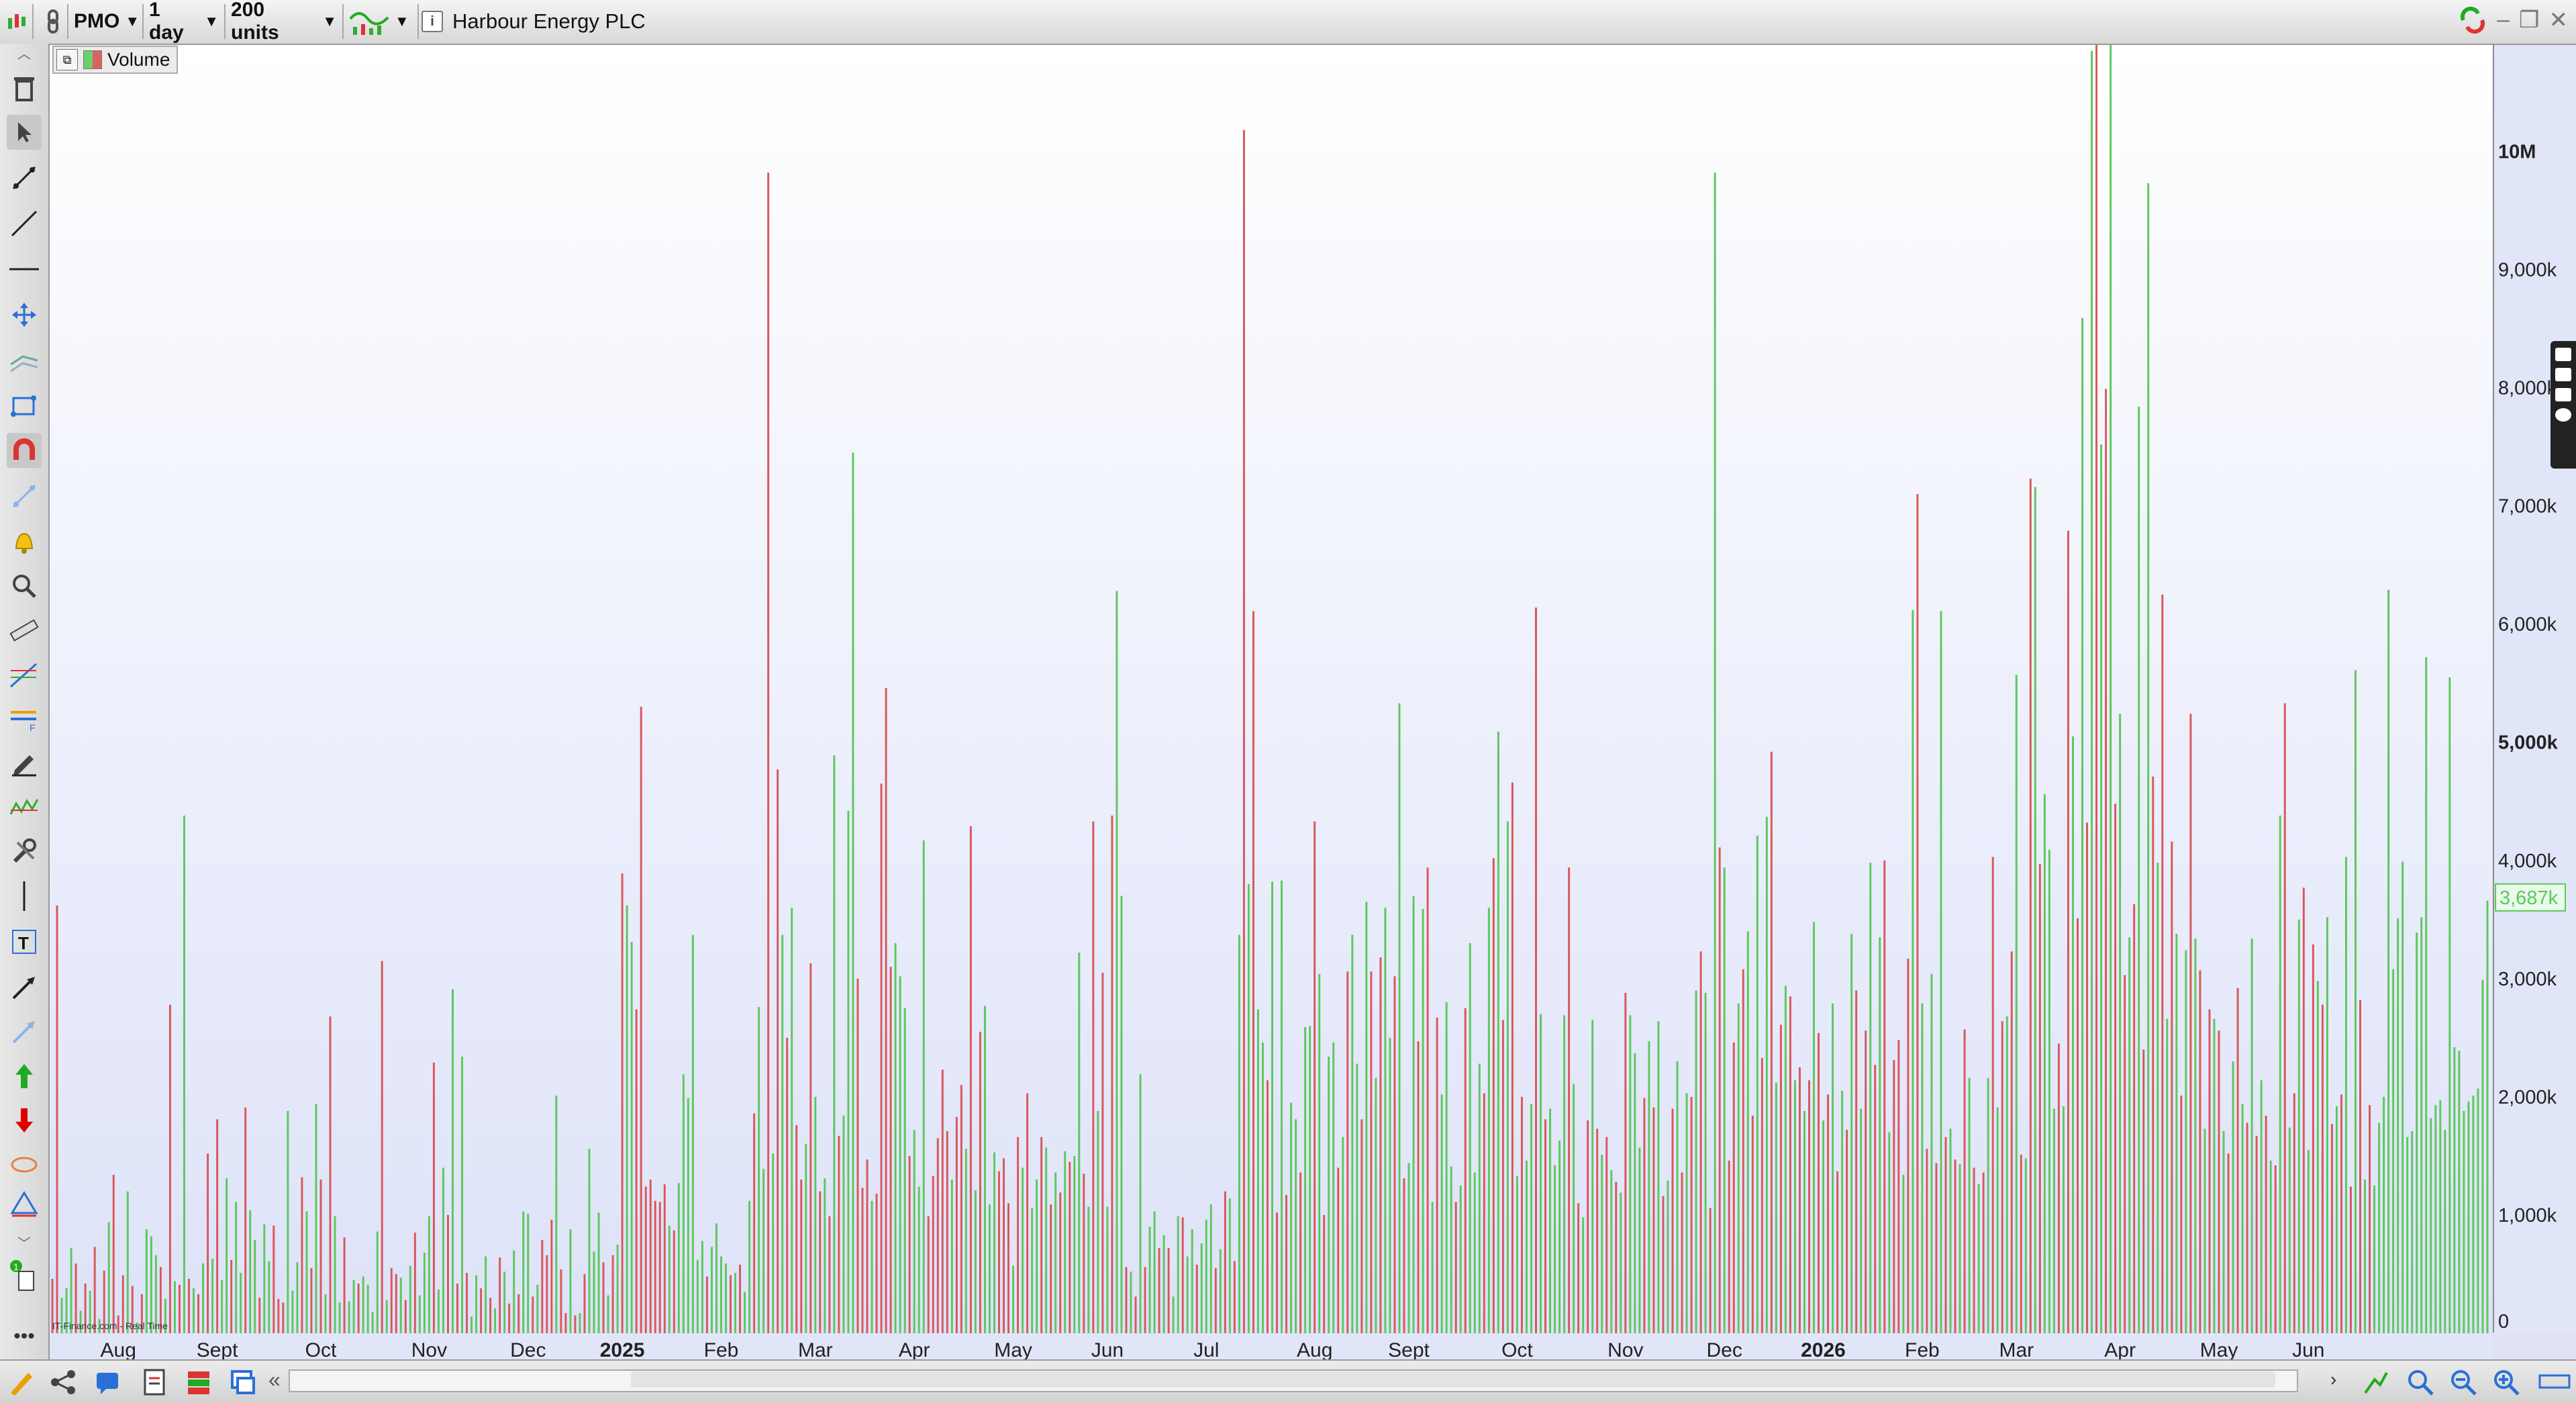  I want to click on y-tick-label: 6,000k, so click(2527, 625).